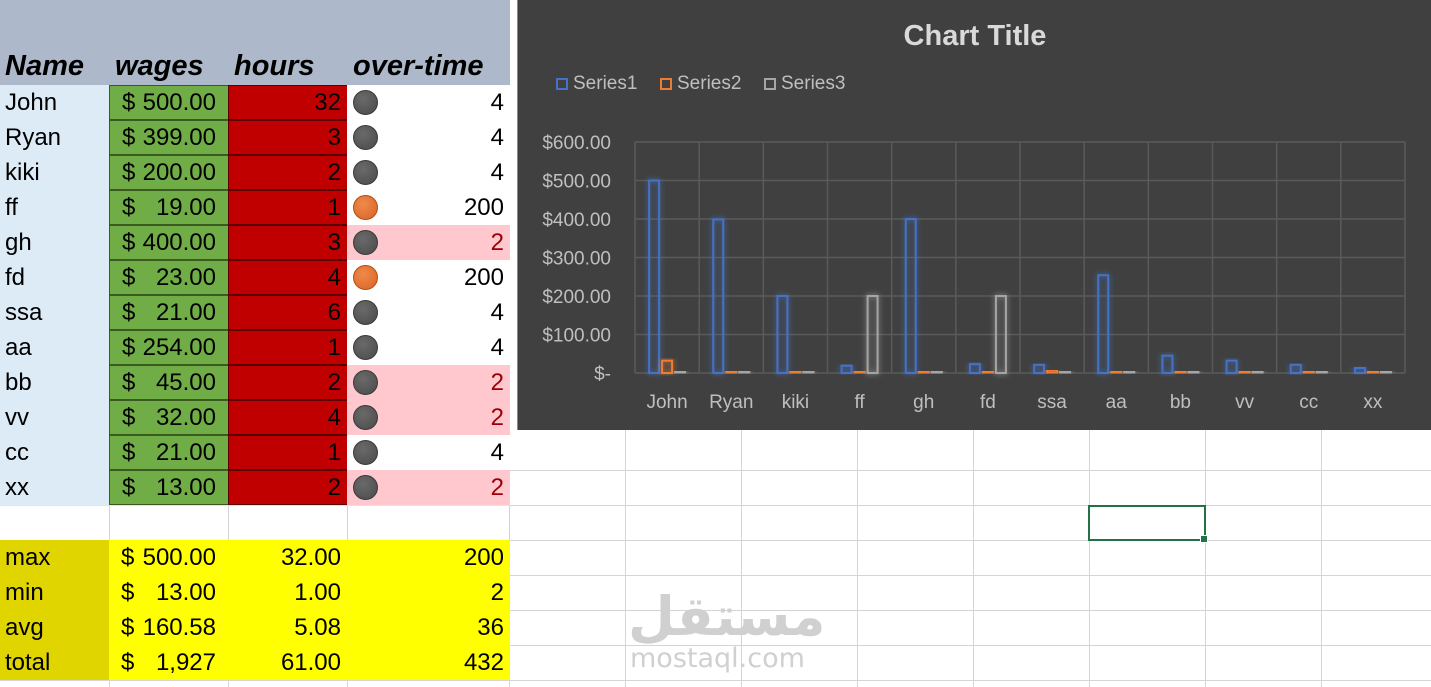  I want to click on name-cell: cc, so click(54, 452).